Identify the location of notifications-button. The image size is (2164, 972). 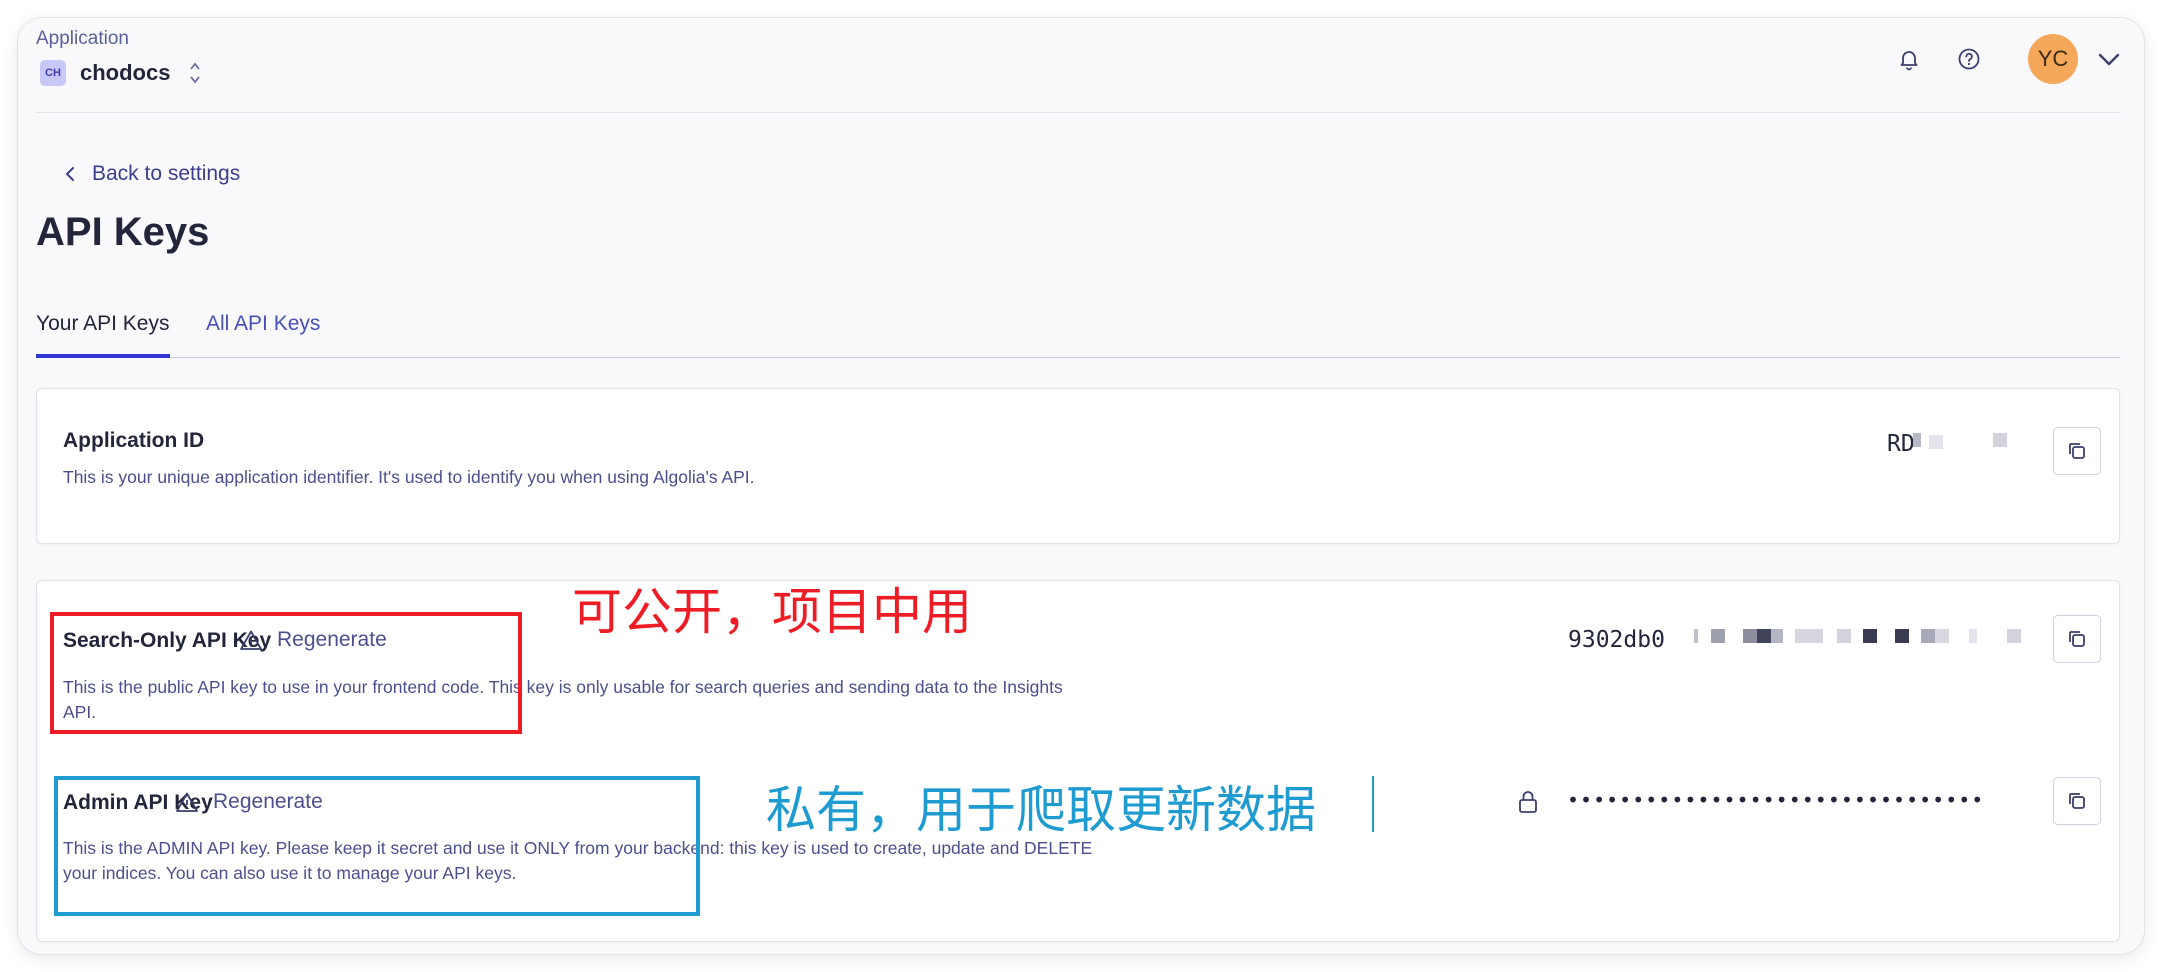
(1909, 59).